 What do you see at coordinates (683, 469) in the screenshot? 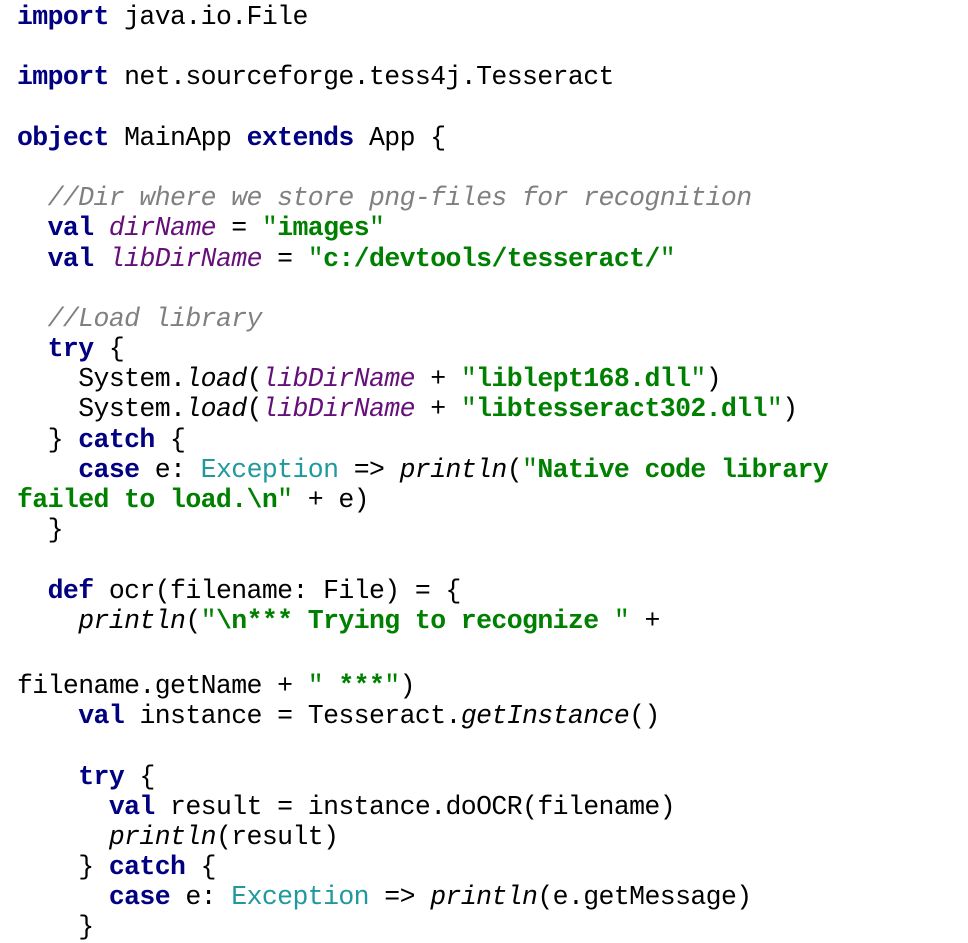
I see `code-token: Native code library` at bounding box center [683, 469].